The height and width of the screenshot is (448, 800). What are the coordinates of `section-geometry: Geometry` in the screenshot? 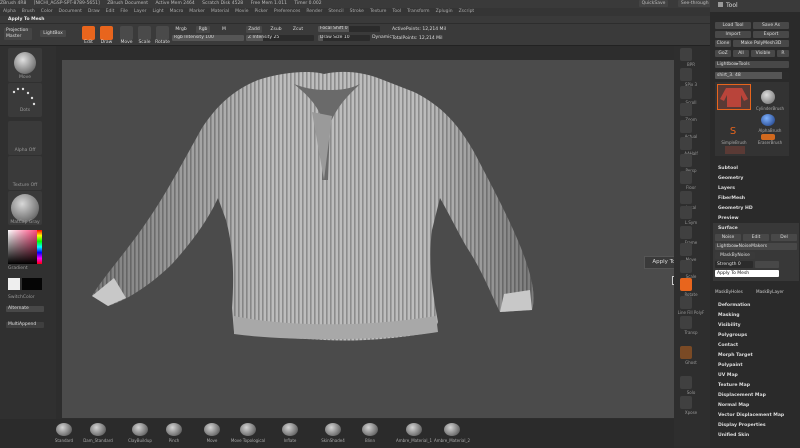 It's located at (758, 178).